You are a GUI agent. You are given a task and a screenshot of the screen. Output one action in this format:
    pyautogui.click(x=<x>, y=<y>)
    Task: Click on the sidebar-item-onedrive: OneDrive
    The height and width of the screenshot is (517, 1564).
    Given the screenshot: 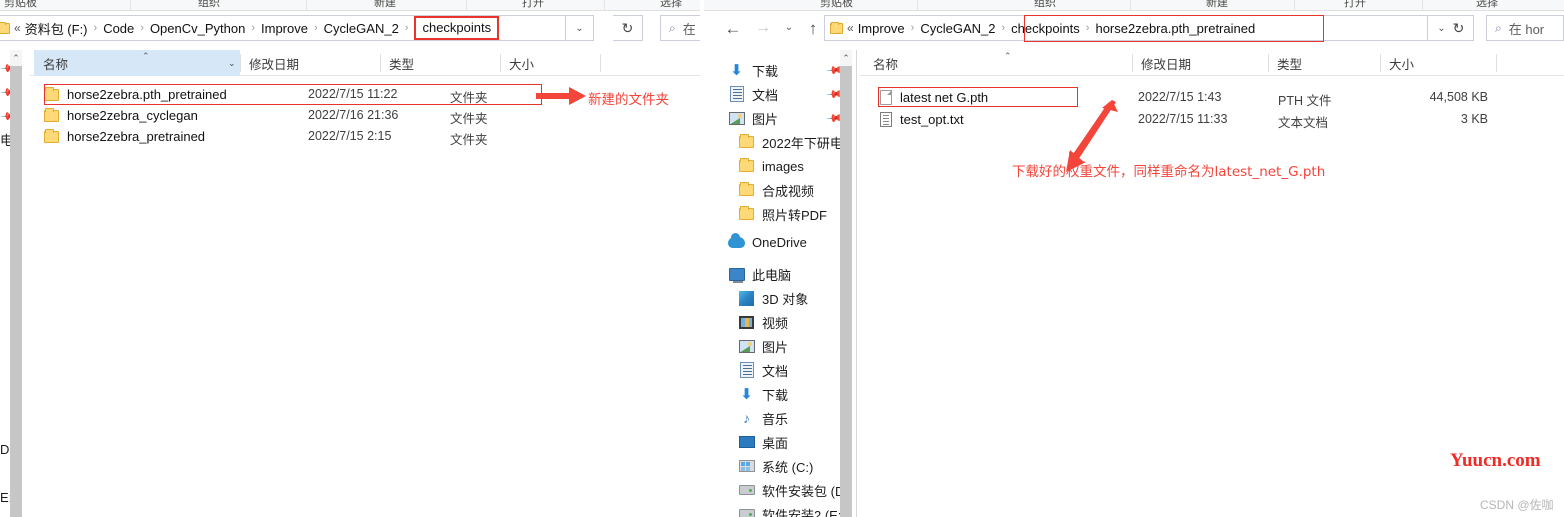 What is the action you would take?
    pyautogui.click(x=767, y=242)
    